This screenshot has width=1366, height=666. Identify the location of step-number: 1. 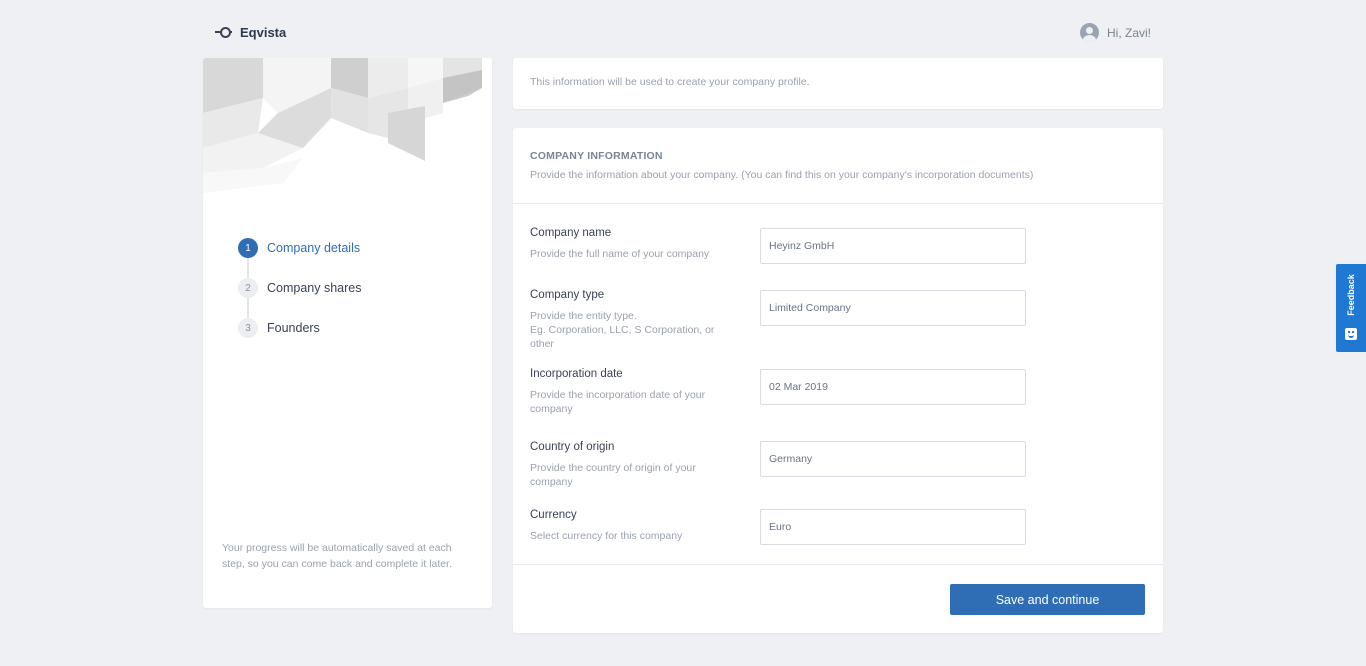
(248, 248).